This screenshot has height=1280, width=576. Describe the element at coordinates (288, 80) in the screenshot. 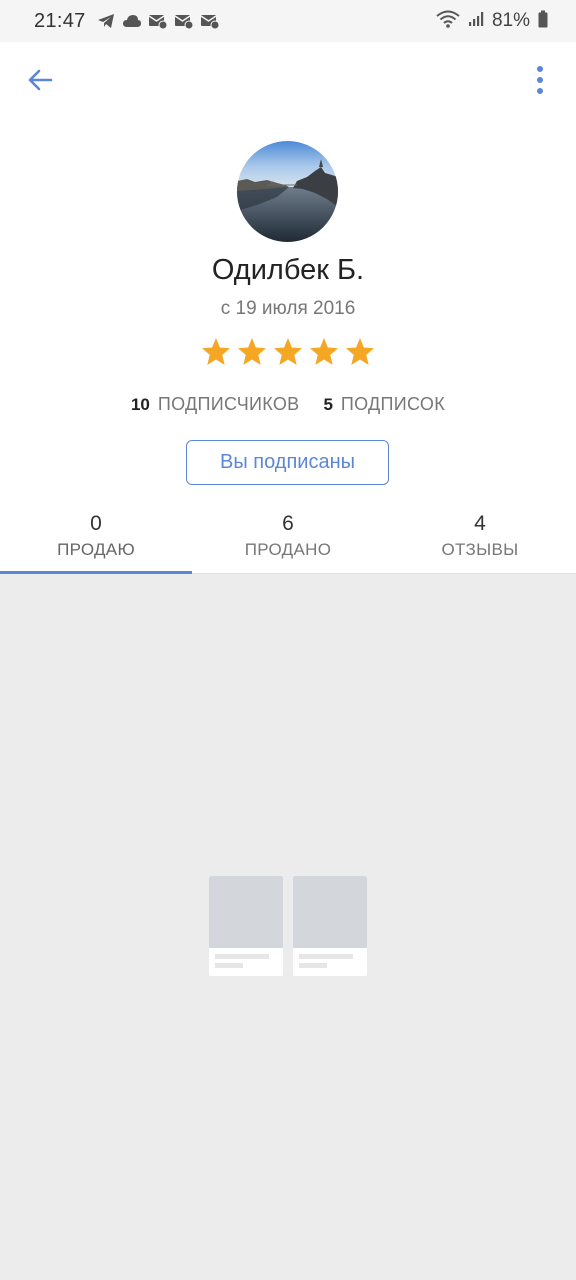

I see `app-bar` at that location.